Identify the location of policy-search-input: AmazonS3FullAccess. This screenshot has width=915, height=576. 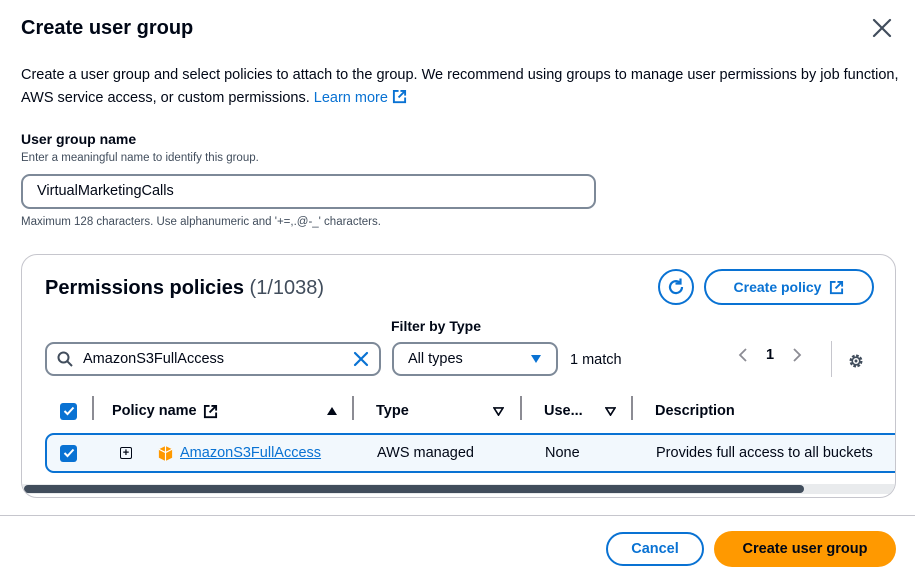
(213, 359).